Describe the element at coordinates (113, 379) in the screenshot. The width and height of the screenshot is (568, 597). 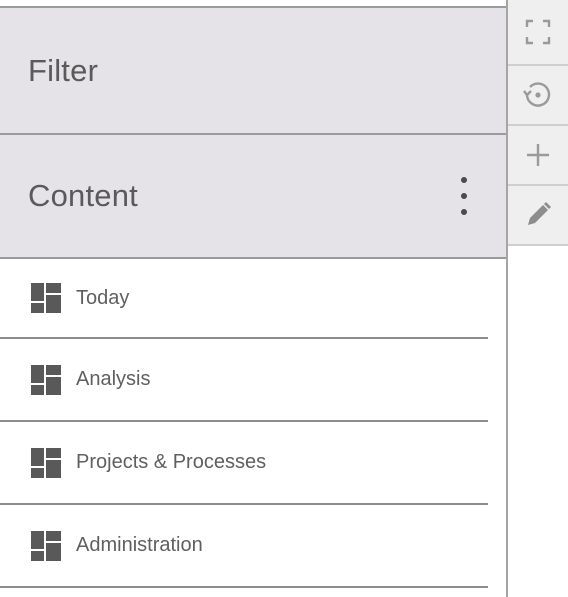
I see `list-item-label: Analysis` at that location.